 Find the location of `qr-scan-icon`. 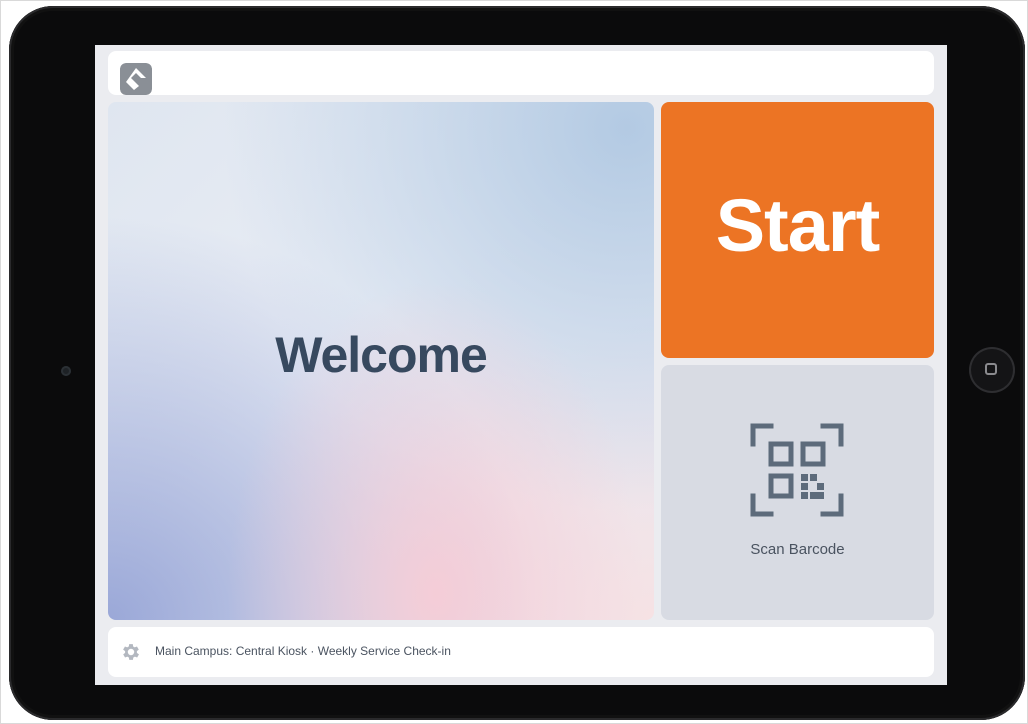

qr-scan-icon is located at coordinates (797, 470).